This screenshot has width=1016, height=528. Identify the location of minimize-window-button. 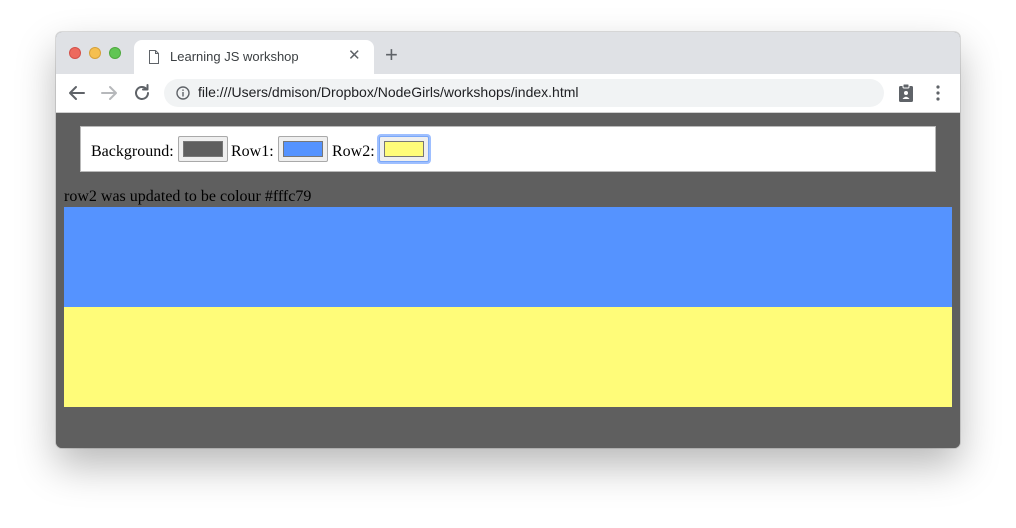
(95, 53).